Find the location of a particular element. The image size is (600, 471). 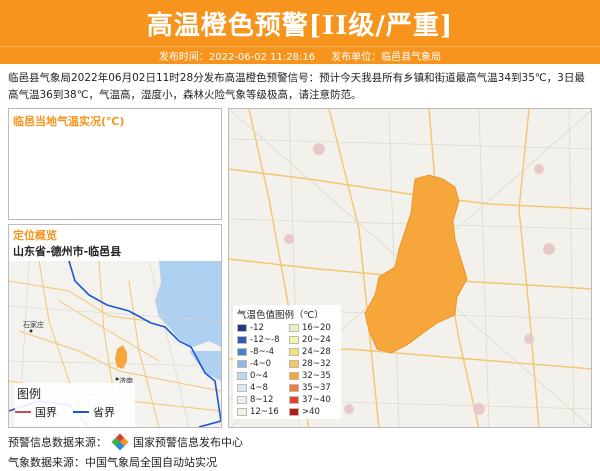

legend-label: -12 is located at coordinates (257, 328).